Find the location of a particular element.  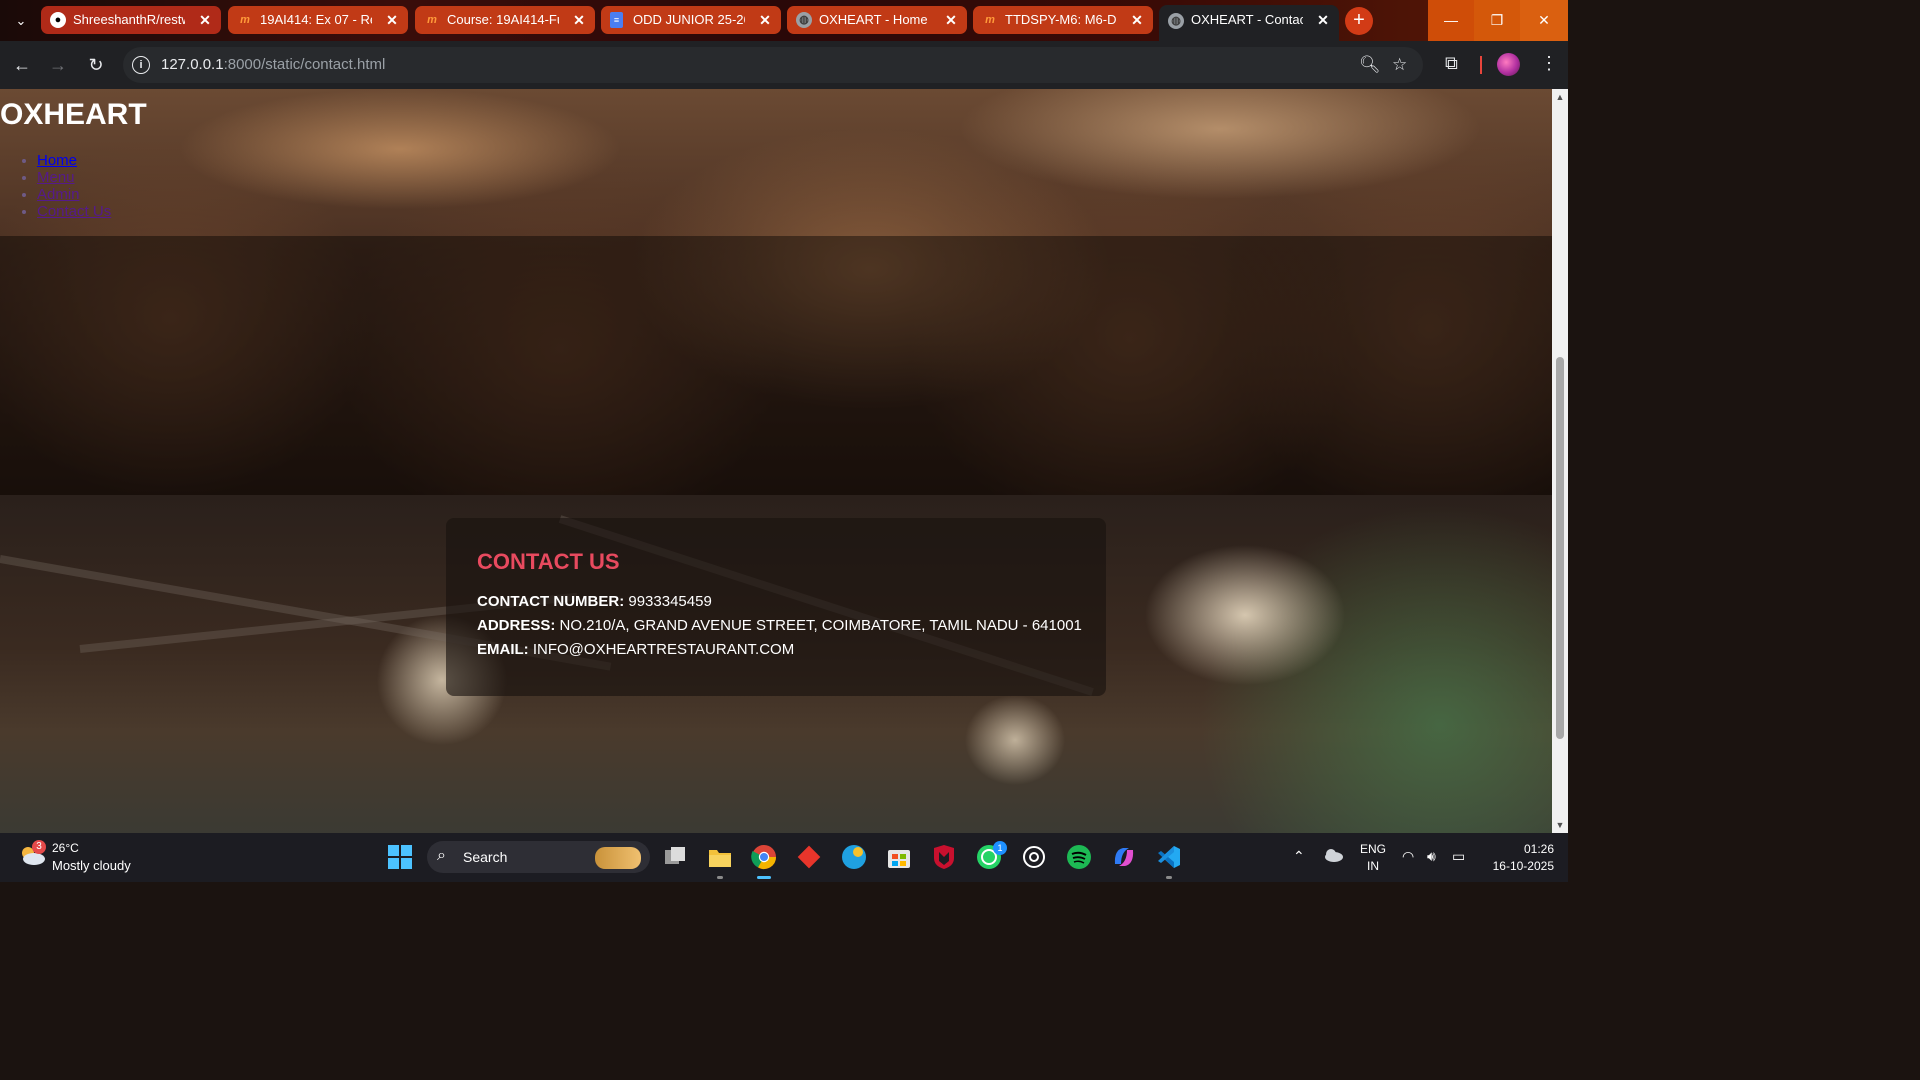

tab-github: ● ShreeshanthR/restwe ✕ is located at coordinates (131, 20).